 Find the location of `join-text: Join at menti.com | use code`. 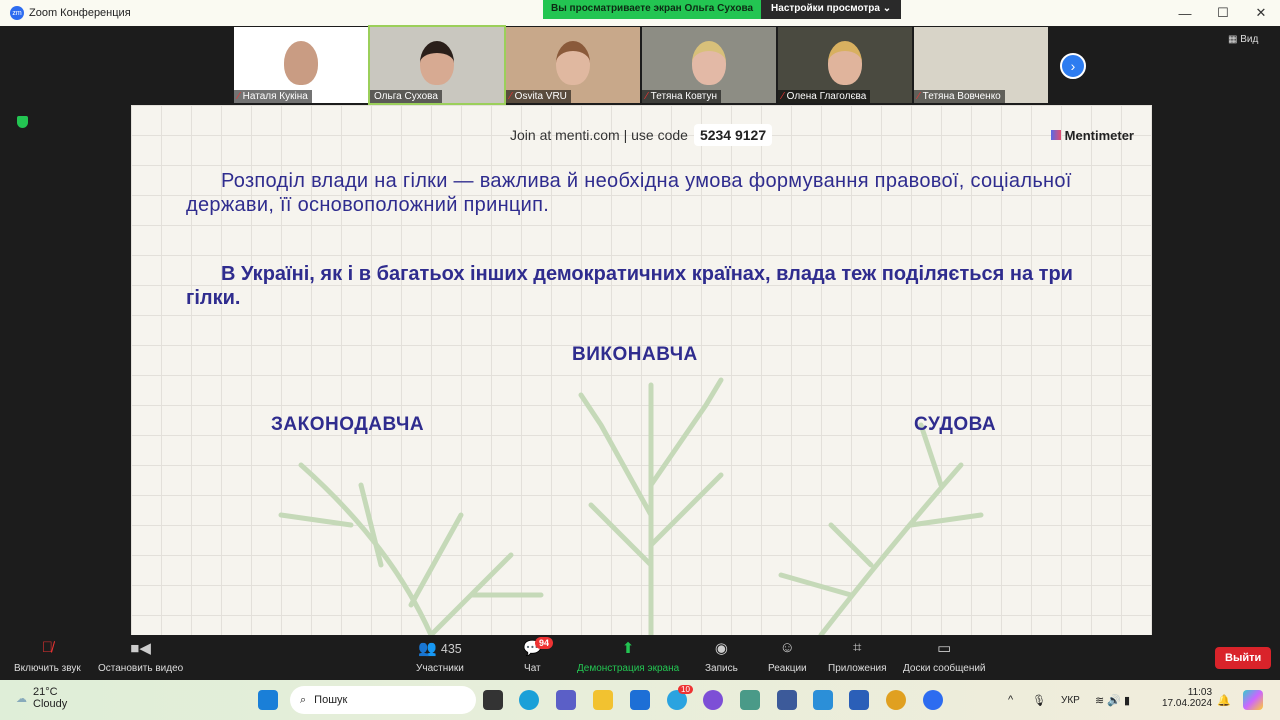

join-text: Join at menti.com | use code is located at coordinates (599, 135).